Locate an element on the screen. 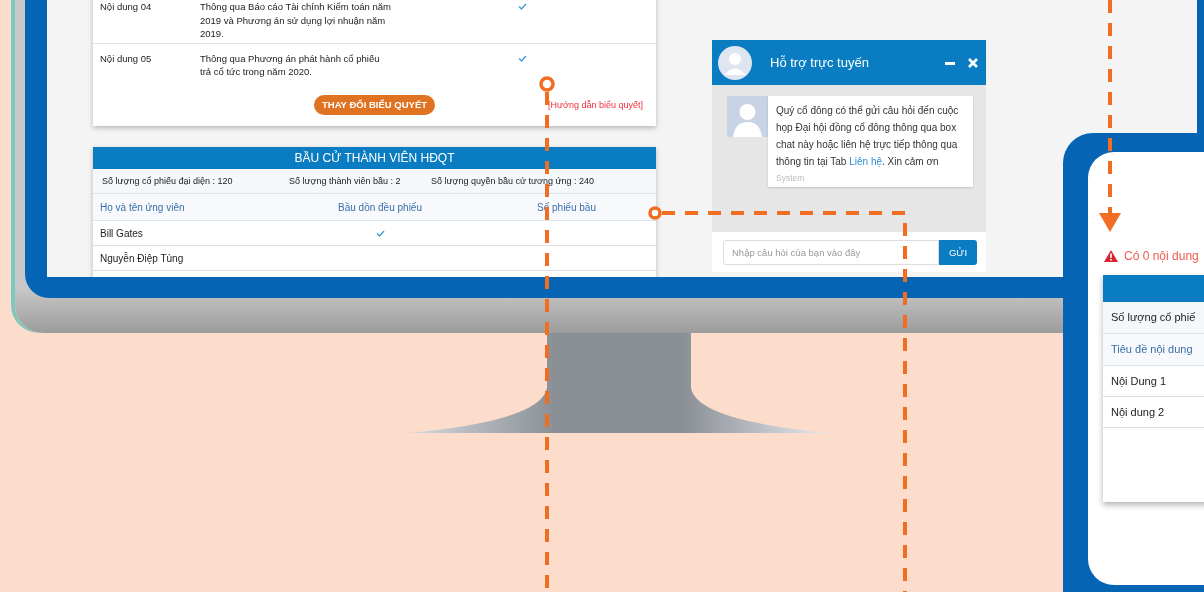 The height and width of the screenshot is (592, 1204). chat-title: Hỗ trợ trực tuyến is located at coordinates (820, 62).